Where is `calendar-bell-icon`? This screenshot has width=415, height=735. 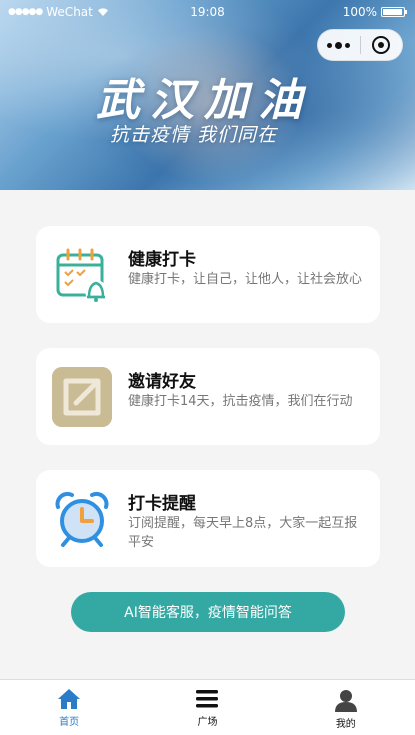 calendar-bell-icon is located at coordinates (82, 275).